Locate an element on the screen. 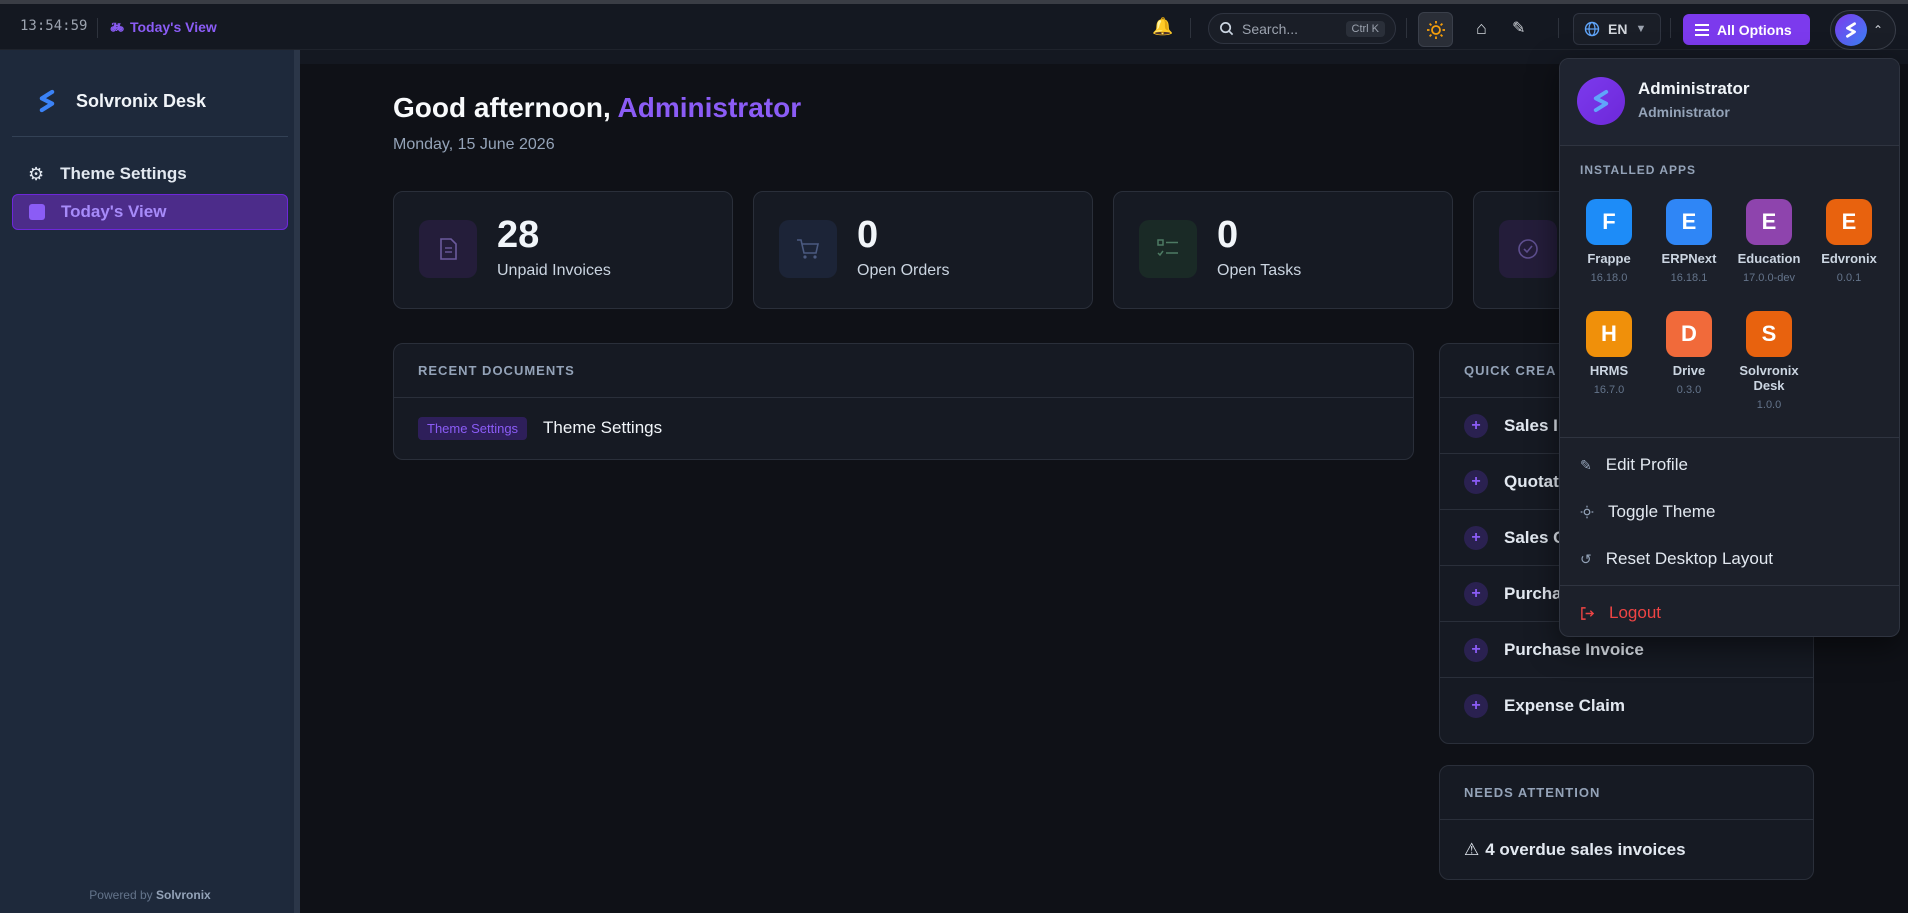 The width and height of the screenshot is (1908, 913). app-hrms: H HRMS 16.7.0 is located at coordinates (1609, 353).